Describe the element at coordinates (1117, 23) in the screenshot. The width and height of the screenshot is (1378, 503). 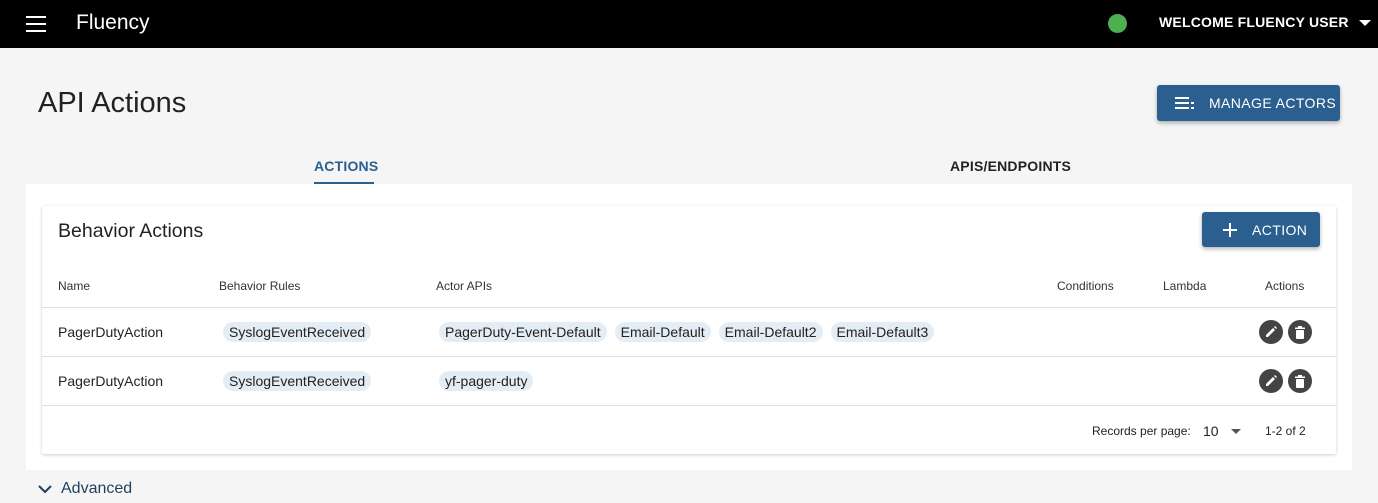
I see `status-dot-icon` at that location.